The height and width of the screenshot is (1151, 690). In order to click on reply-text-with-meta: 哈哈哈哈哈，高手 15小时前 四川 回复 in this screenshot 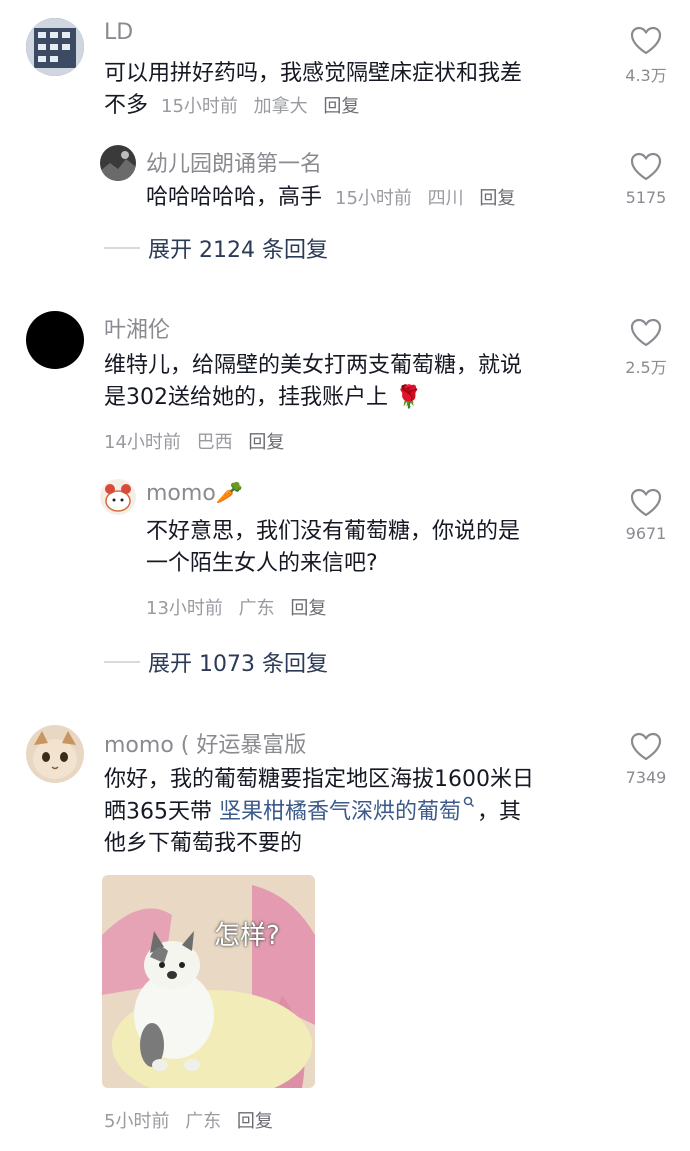, I will do `click(335, 198)`.